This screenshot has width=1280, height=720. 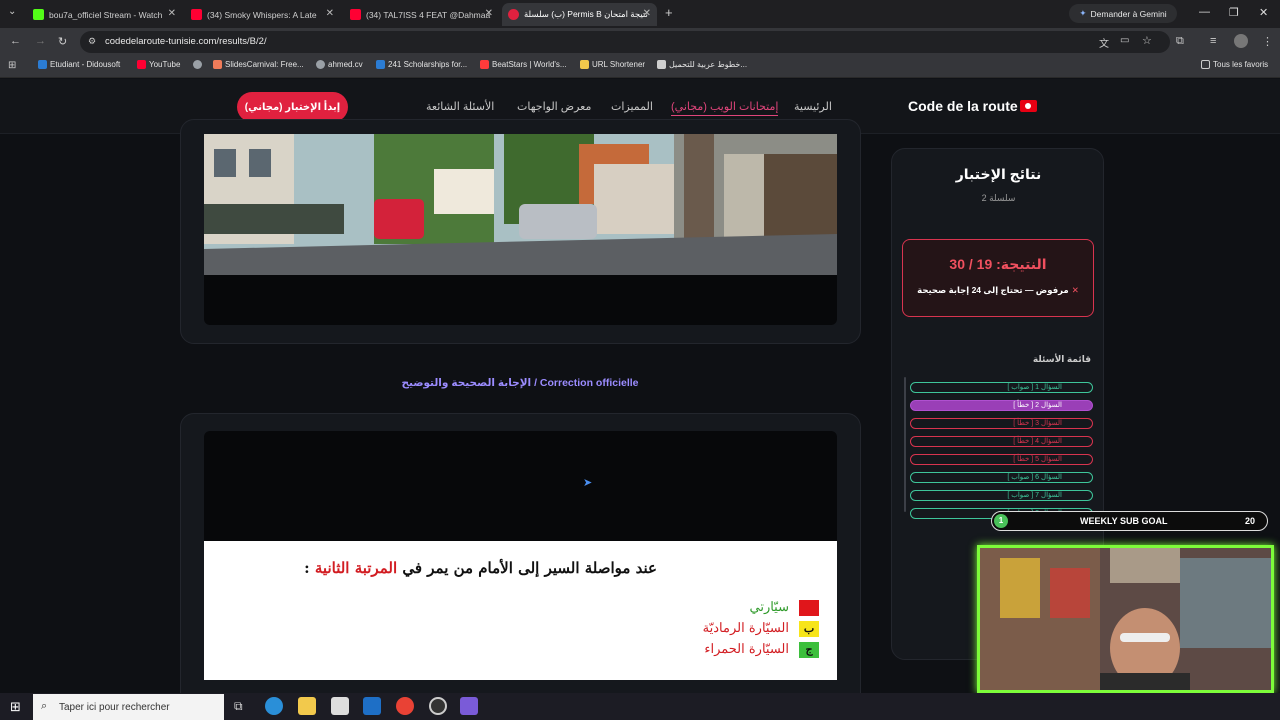 I want to click on nav-faq: الأسئلة الشائعة, so click(x=460, y=106).